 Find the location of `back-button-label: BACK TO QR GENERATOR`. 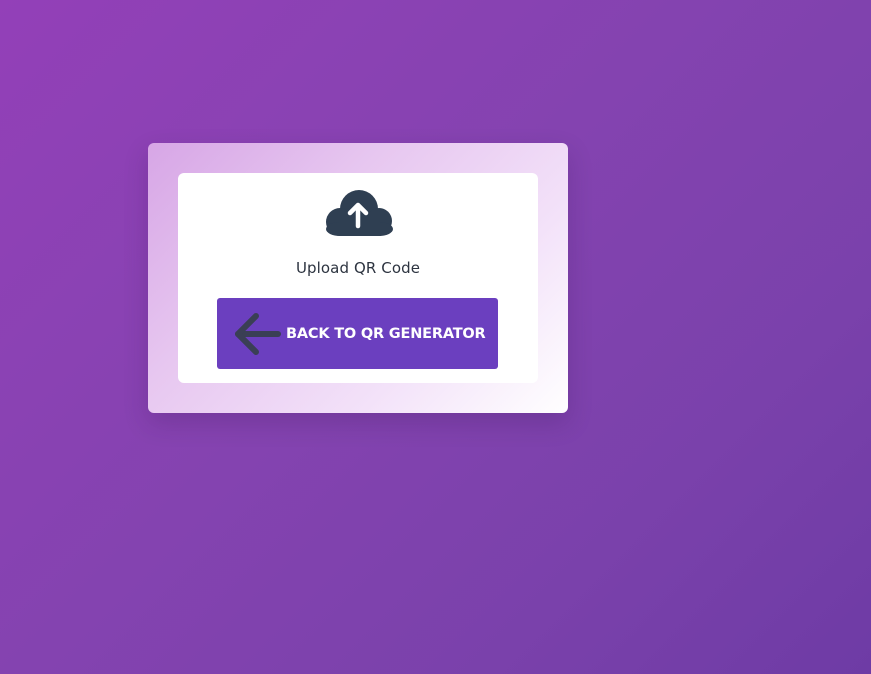

back-button-label: BACK TO QR GENERATOR is located at coordinates (386, 333).